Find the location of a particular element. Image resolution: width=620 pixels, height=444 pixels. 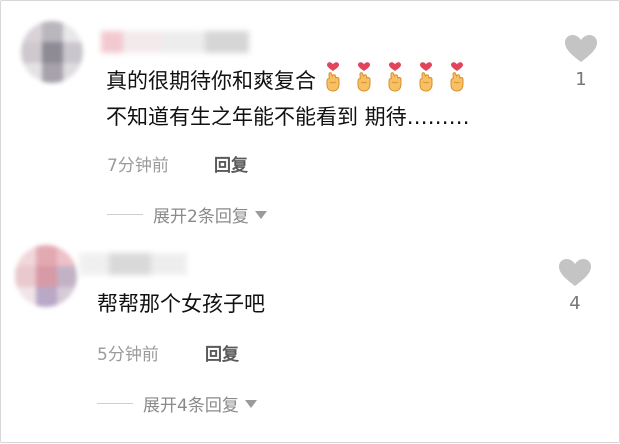

comment-text: 帮帮那个女孩子吧 is located at coordinates (181, 304).